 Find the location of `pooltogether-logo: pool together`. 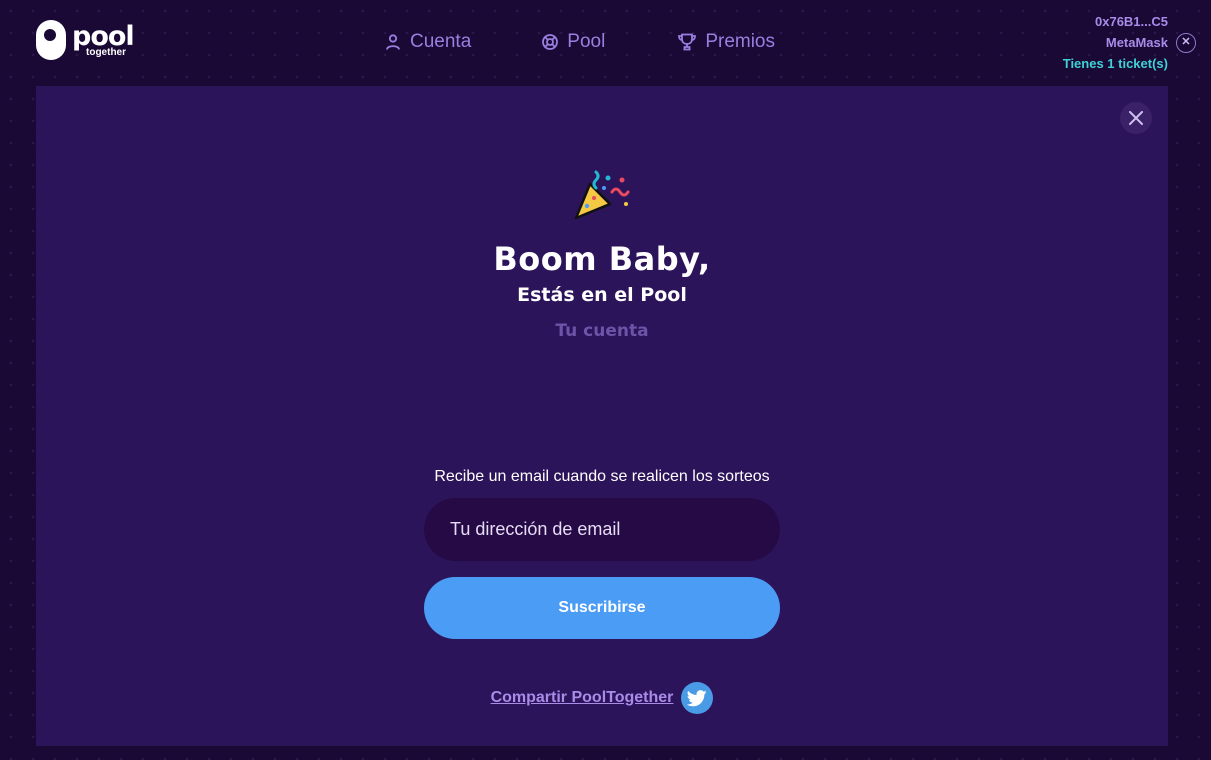

pooltogether-logo: pool together is located at coordinates (85, 40).